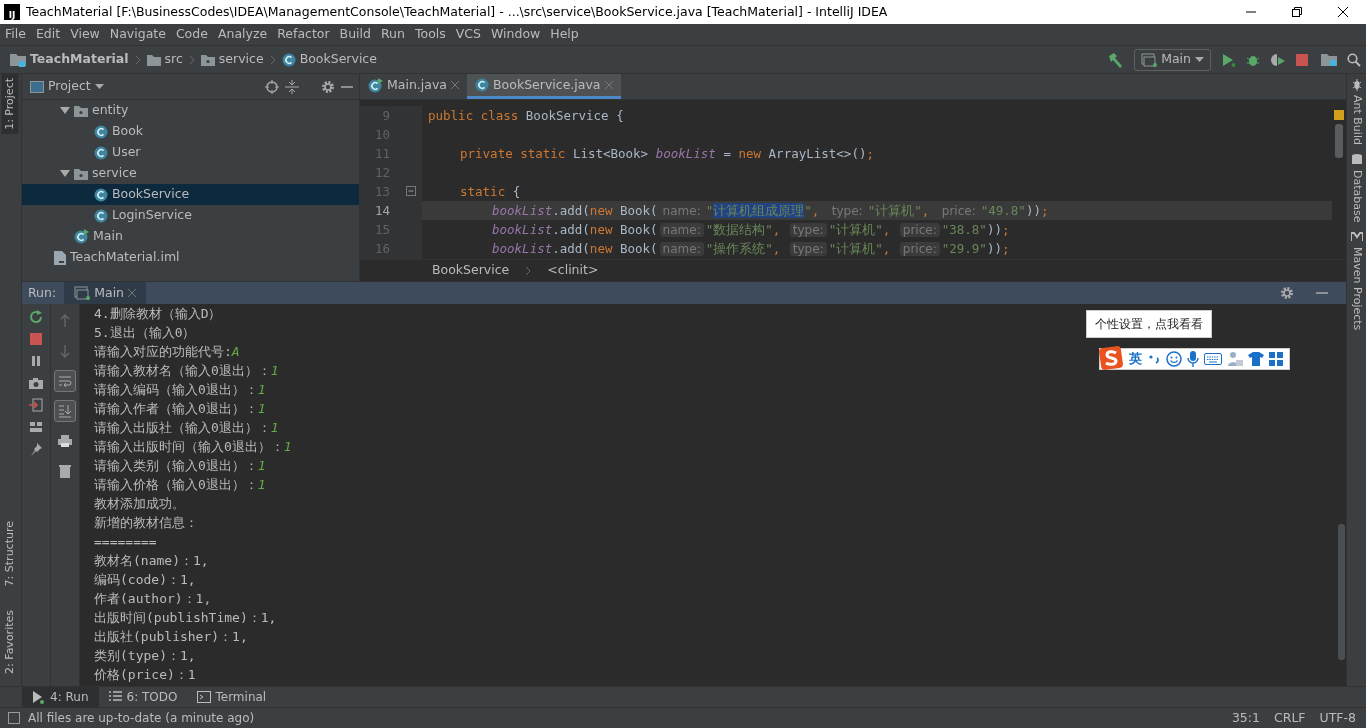 The height and width of the screenshot is (728, 1366). What do you see at coordinates (10, 104) in the screenshot?
I see `tool-window-button: 1: Project` at bounding box center [10, 104].